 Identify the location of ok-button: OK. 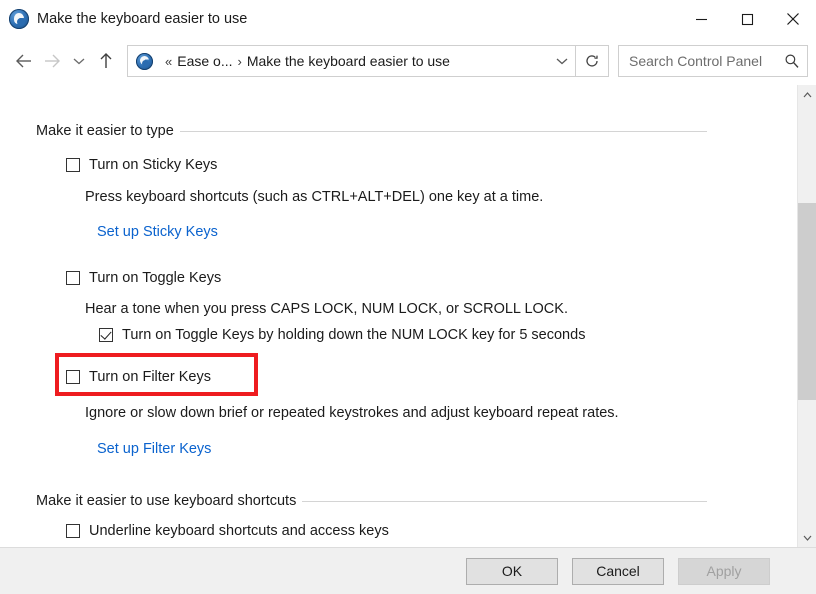
(512, 571).